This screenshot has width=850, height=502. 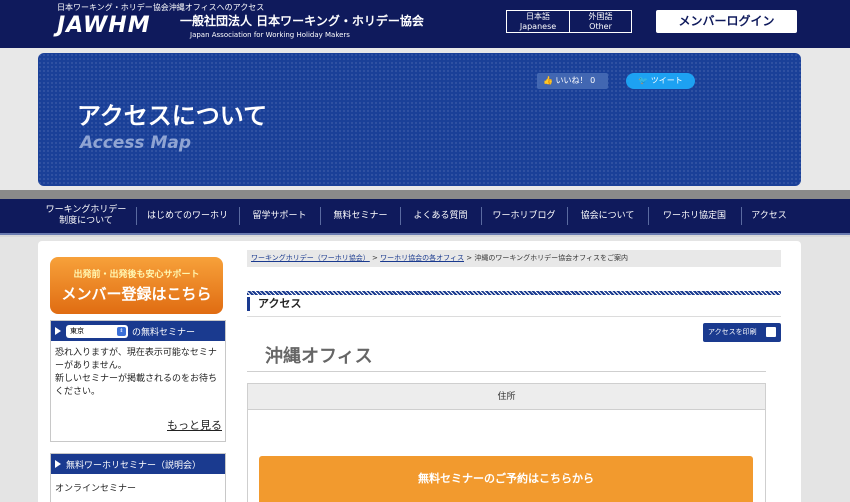 What do you see at coordinates (694, 216) in the screenshot?
I see `nav-item-countries: ワーホリ協定国` at bounding box center [694, 216].